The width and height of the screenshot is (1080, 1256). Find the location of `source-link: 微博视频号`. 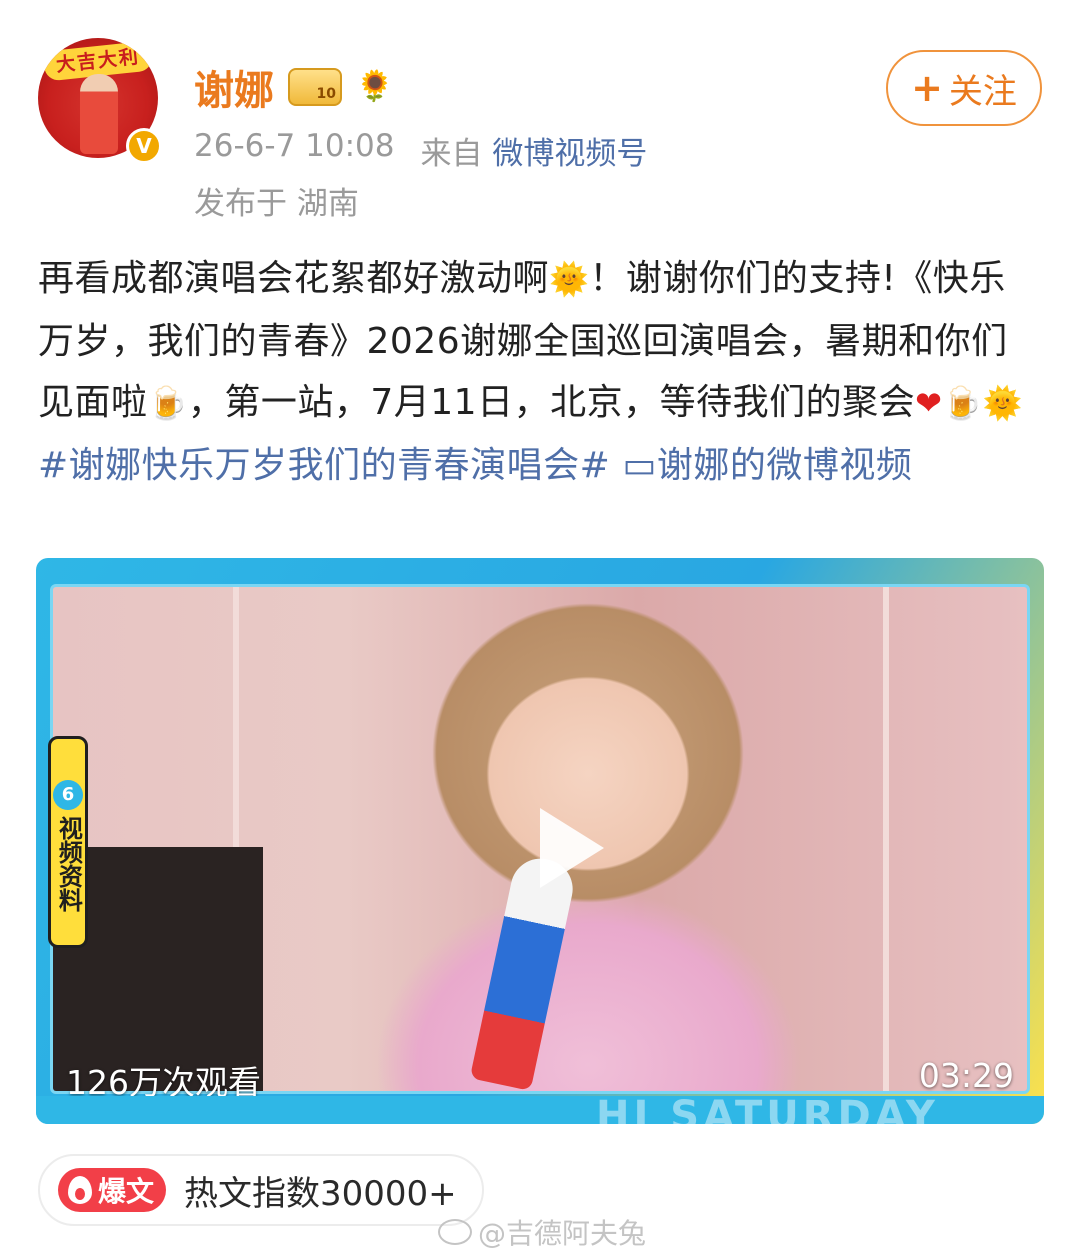

source-link: 微博视频号 is located at coordinates (569, 154).